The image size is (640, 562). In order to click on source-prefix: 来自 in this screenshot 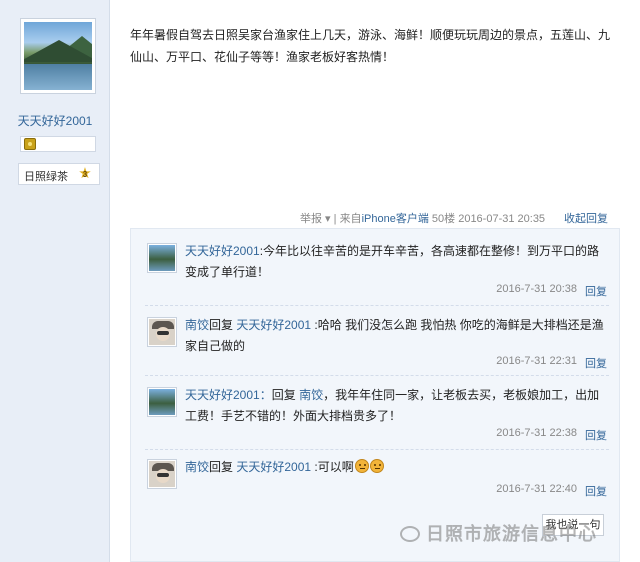, I will do `click(350, 219)`.